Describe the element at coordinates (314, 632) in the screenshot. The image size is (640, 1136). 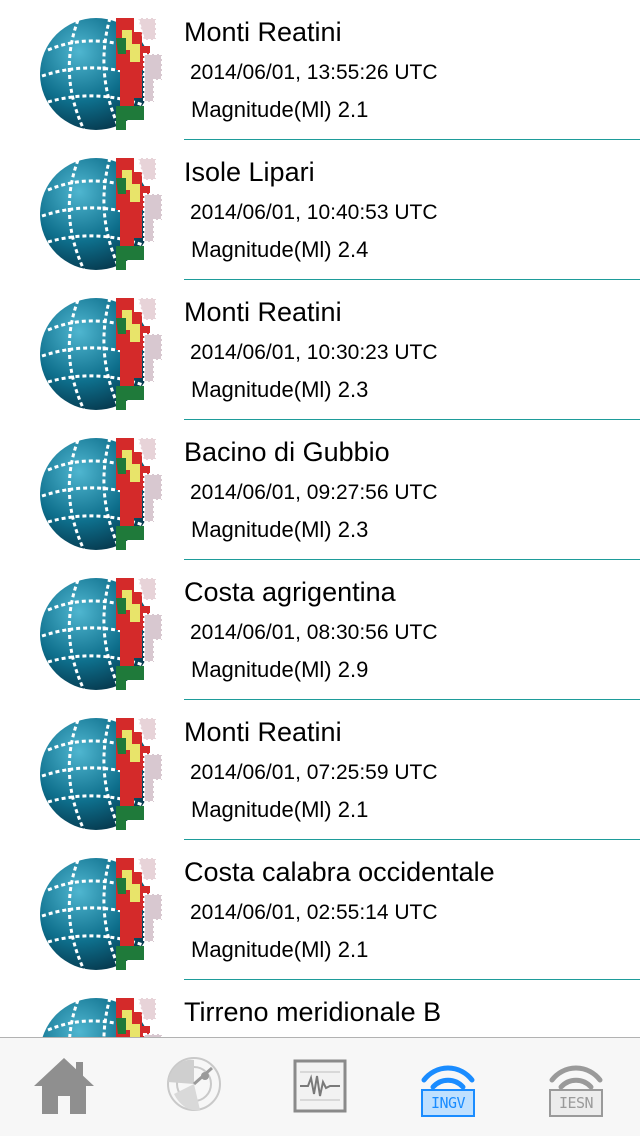
I see `event-time: 2014/06/01, 08:30:56 UTC` at that location.